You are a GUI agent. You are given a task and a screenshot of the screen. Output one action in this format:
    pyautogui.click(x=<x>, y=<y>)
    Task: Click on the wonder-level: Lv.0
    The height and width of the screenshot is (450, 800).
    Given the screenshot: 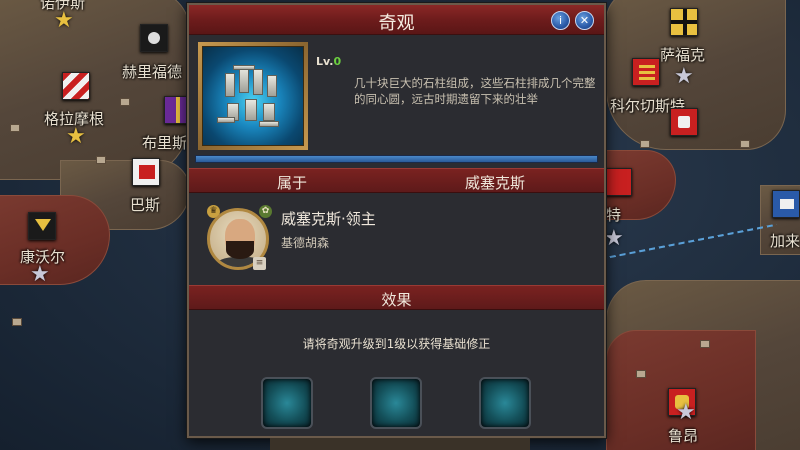 What is the action you would take?
    pyautogui.click(x=329, y=61)
    